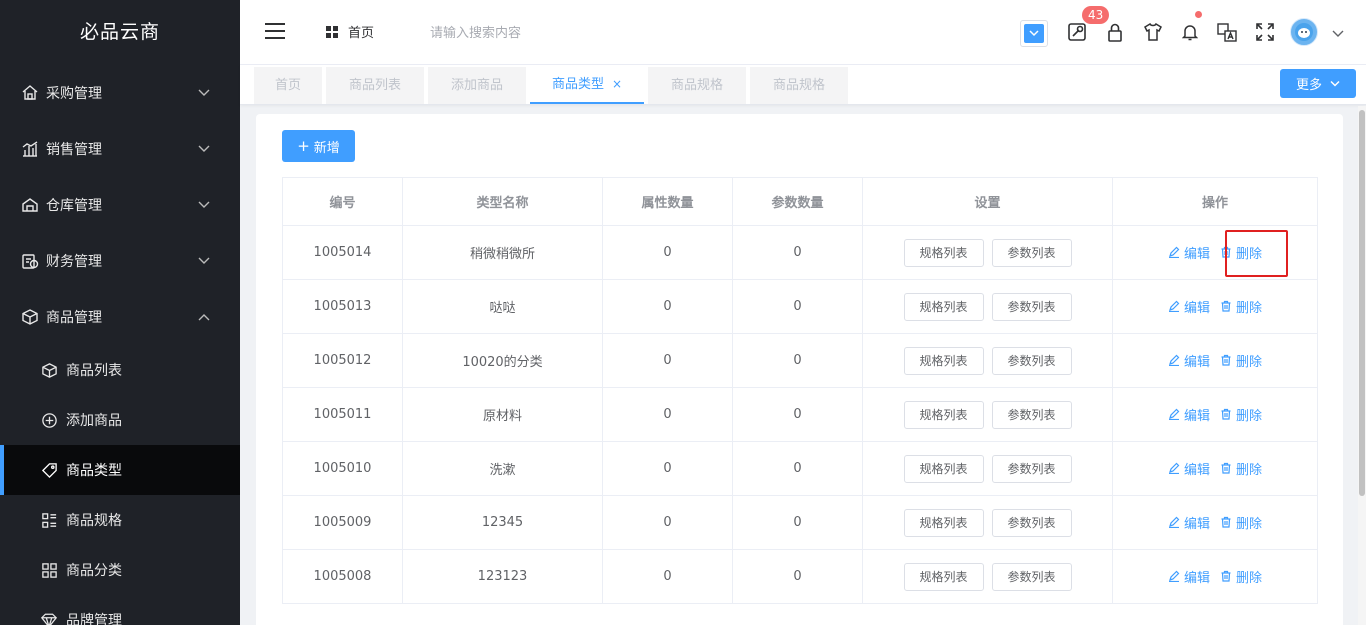 This screenshot has height=625, width=1366. I want to click on tab-goods-list: 商品列表, so click(375, 85).